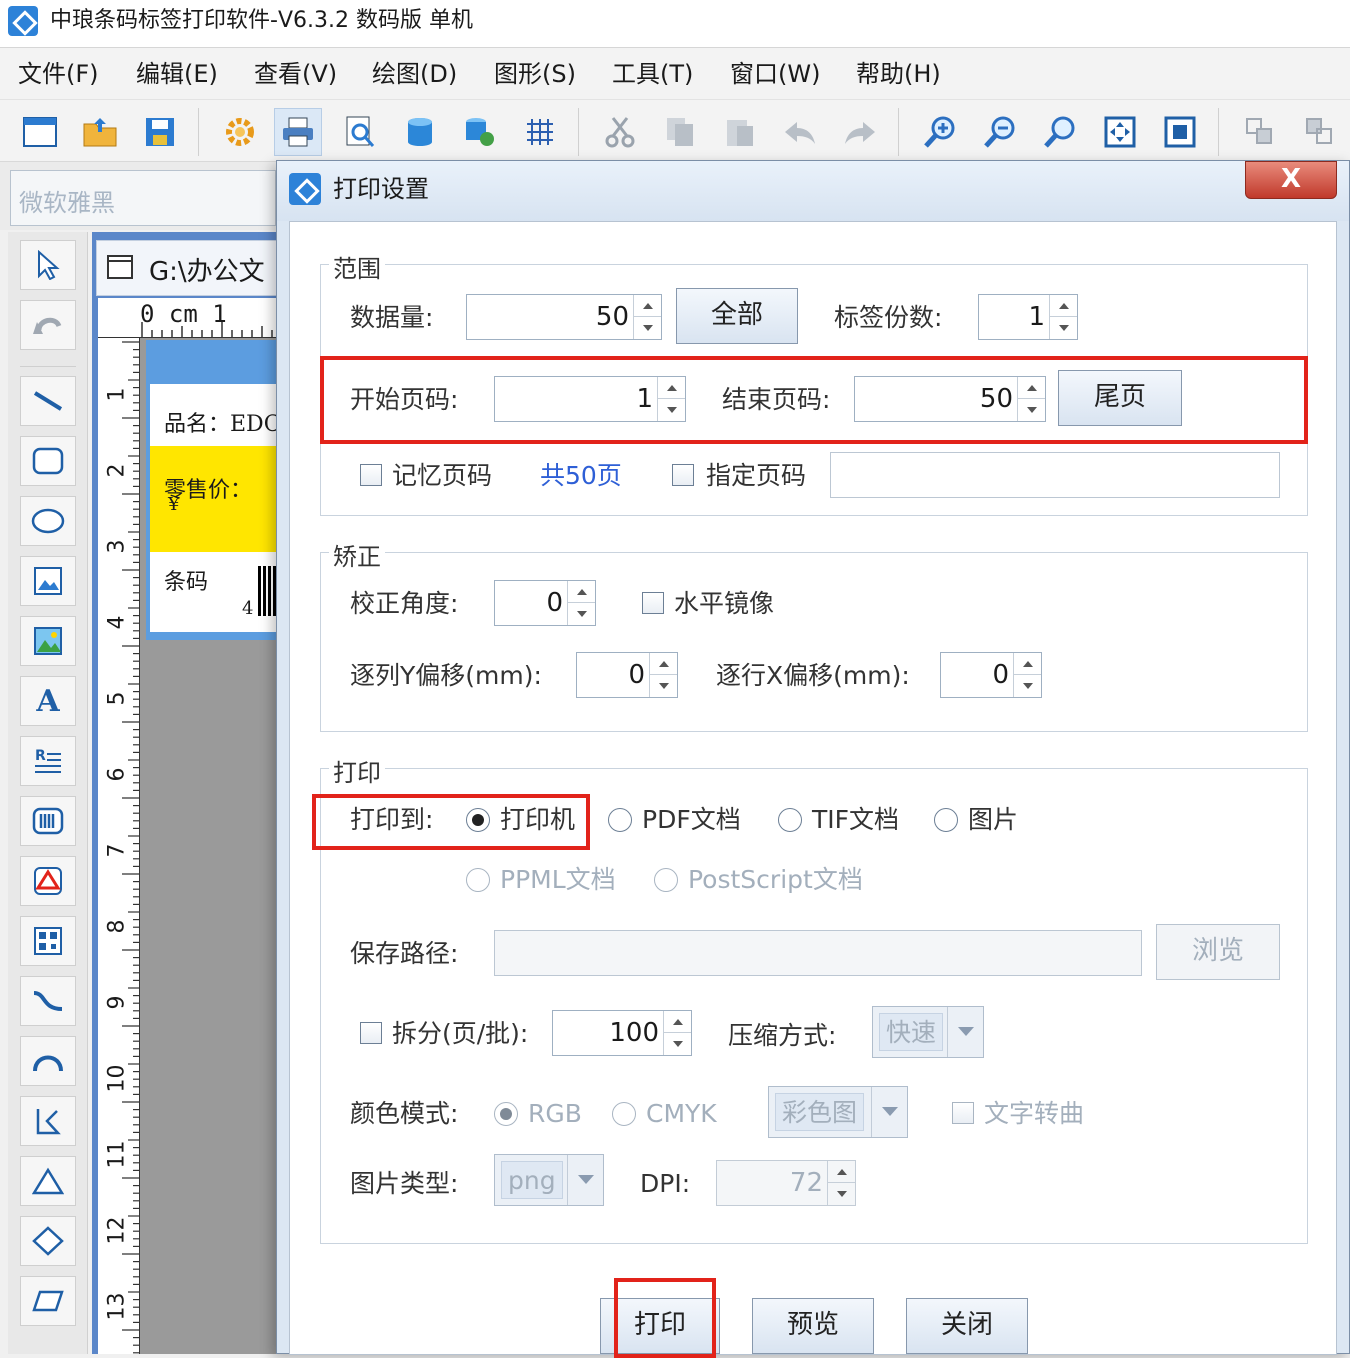 Image resolution: width=1350 pixels, height=1358 pixels. I want to click on specify-page-input, so click(1055, 475).